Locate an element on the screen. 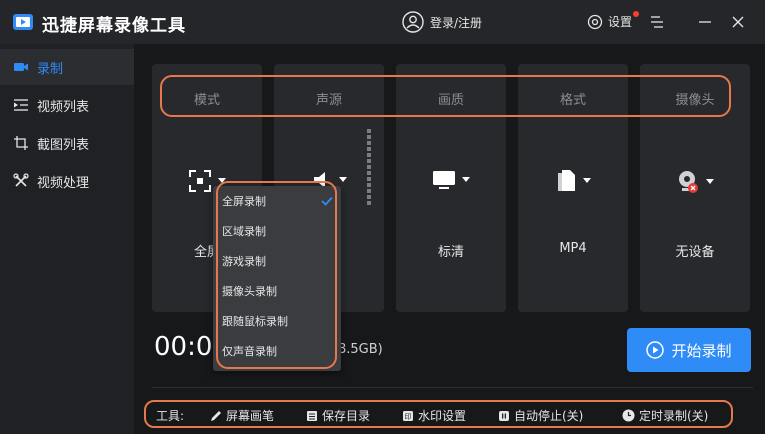  app-logo-icon is located at coordinates (23, 22).